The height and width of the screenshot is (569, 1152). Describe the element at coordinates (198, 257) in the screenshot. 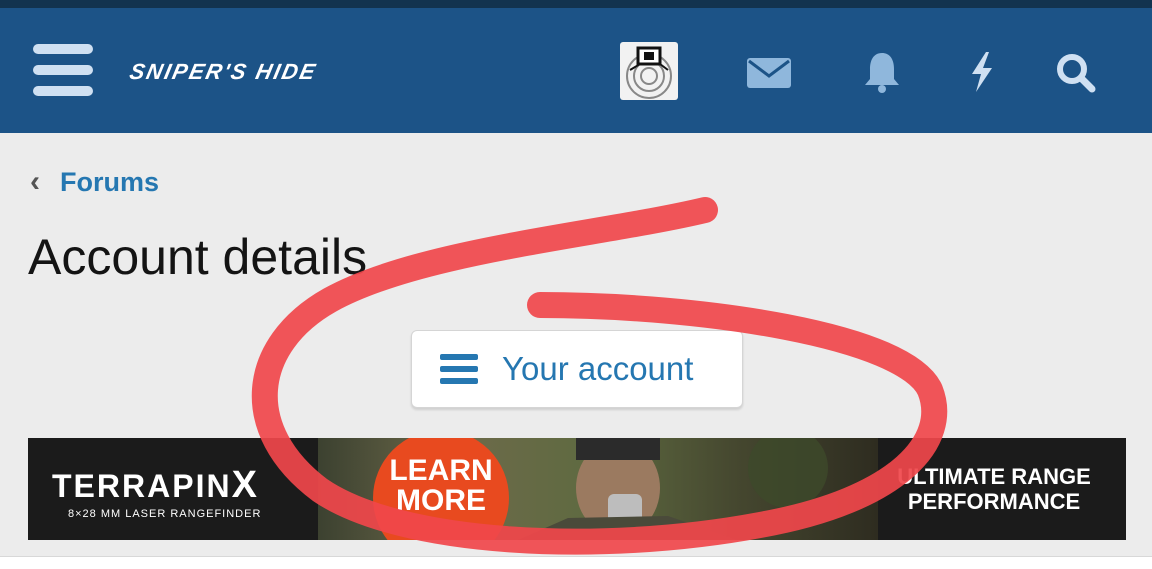

I see `page-title: Account details` at that location.